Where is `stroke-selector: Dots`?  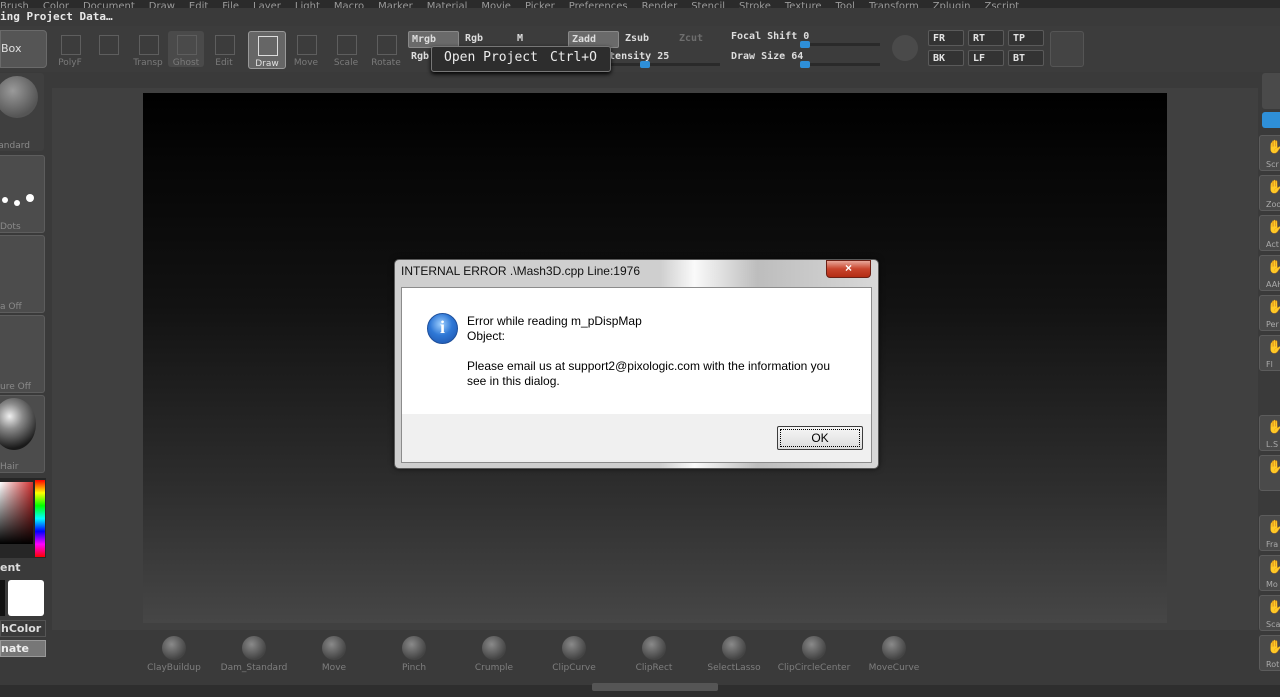
stroke-selector: Dots is located at coordinates (22, 194).